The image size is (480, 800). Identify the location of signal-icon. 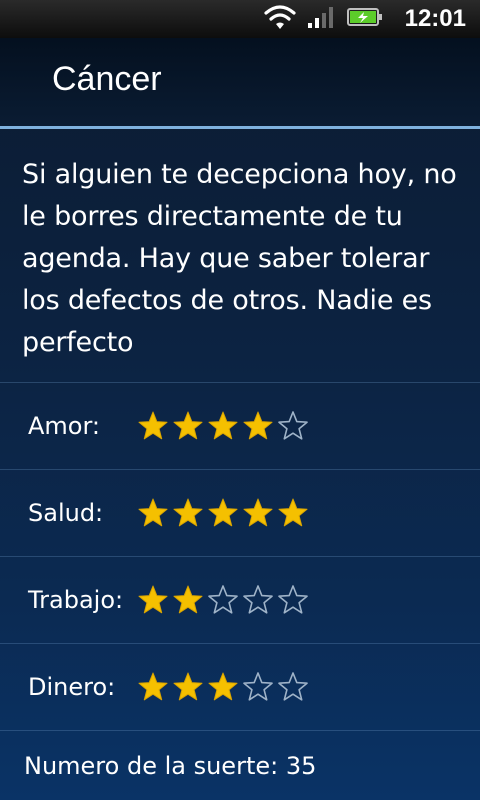
(322, 19).